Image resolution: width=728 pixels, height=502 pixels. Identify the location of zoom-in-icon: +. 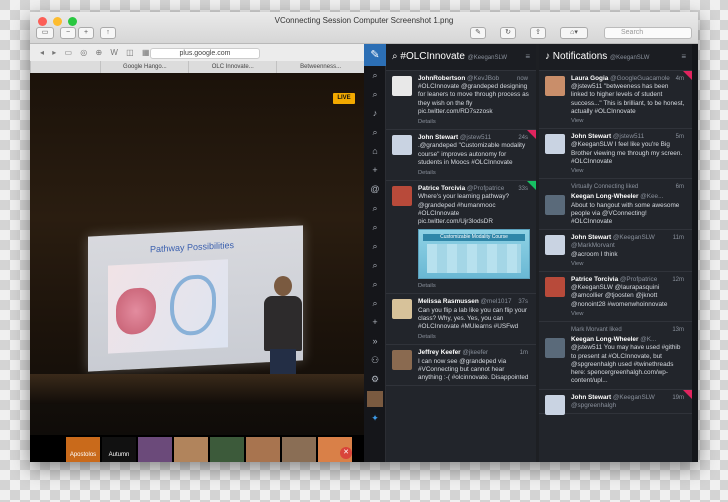
(86, 33).